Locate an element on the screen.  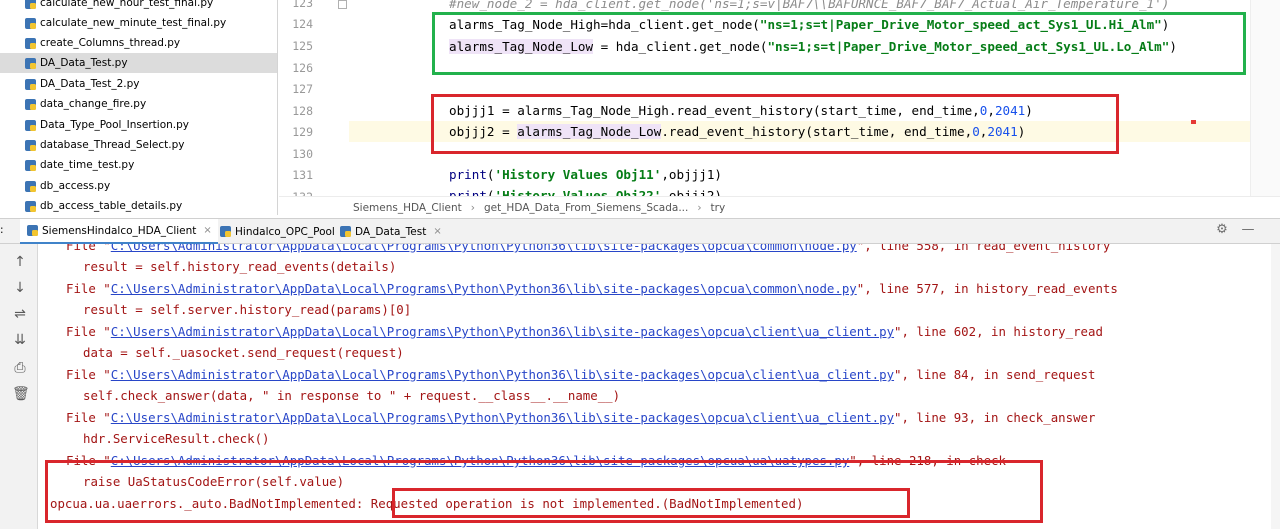
fold-marker-icon is located at coordinates (342, 4).